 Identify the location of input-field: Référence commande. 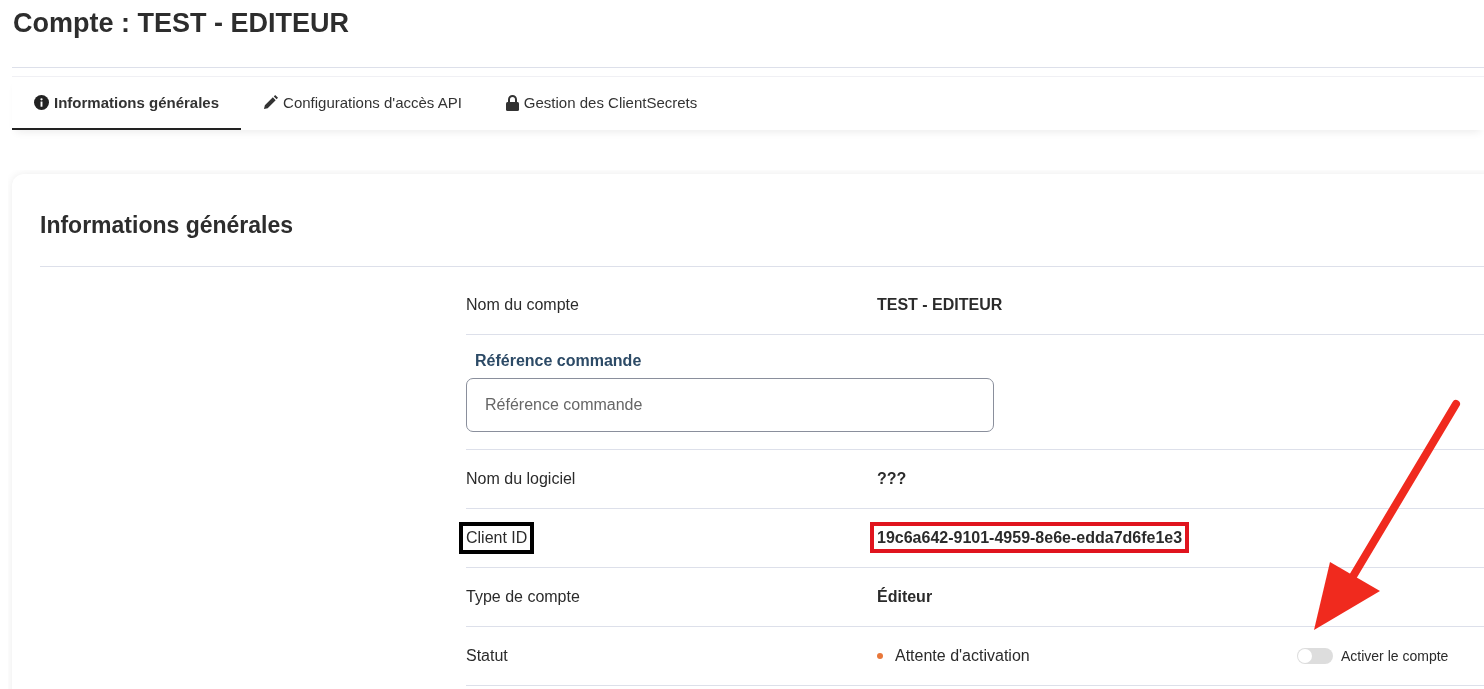
(730, 405).